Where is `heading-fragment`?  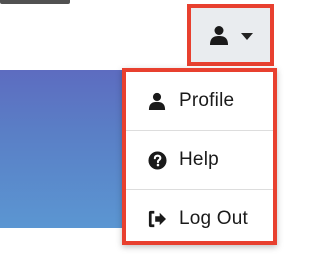 heading-fragment is located at coordinates (35, 2).